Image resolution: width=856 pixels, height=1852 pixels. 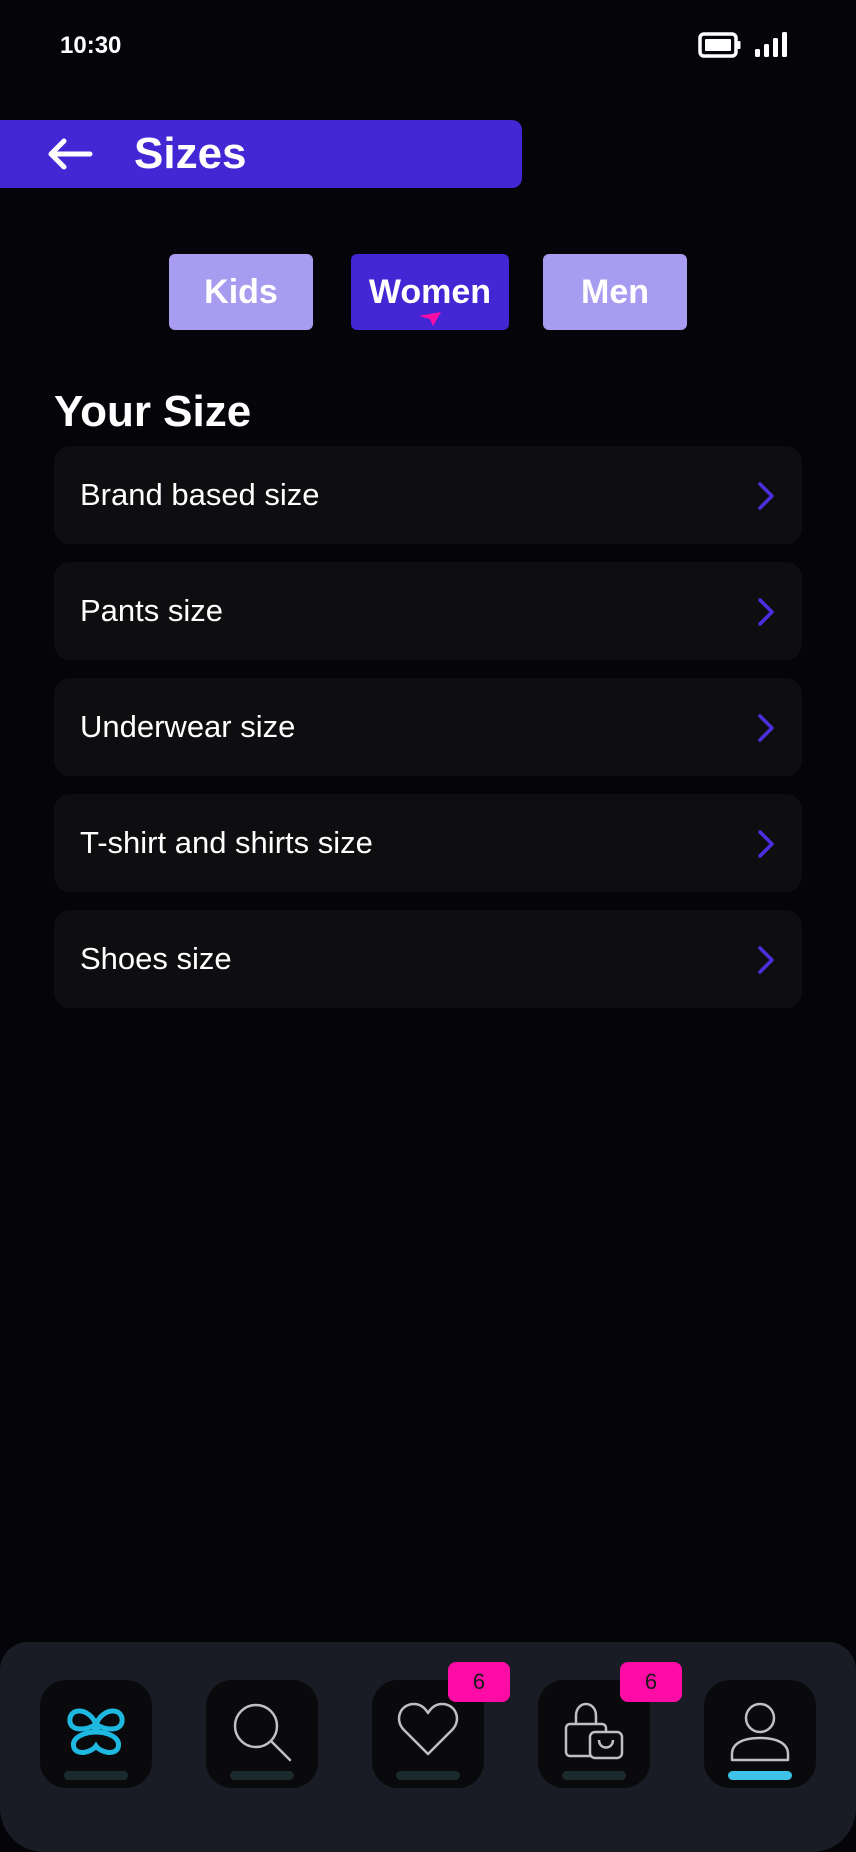 I want to click on list-item-label: Brand based size, so click(x=200, y=494).